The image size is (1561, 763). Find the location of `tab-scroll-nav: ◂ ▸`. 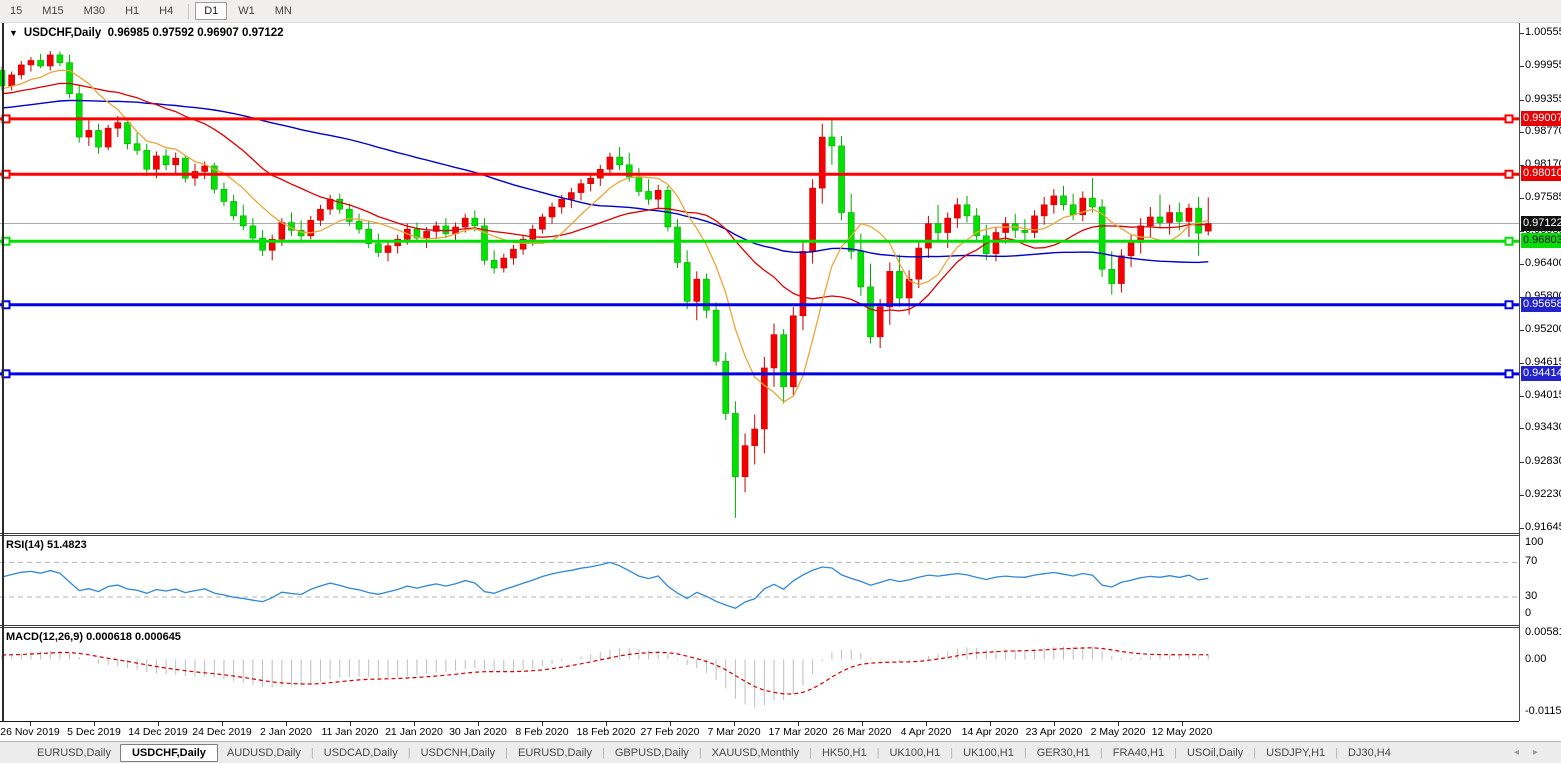

tab-scroll-nav: ◂ ▸ is located at coordinates (1534, 752).